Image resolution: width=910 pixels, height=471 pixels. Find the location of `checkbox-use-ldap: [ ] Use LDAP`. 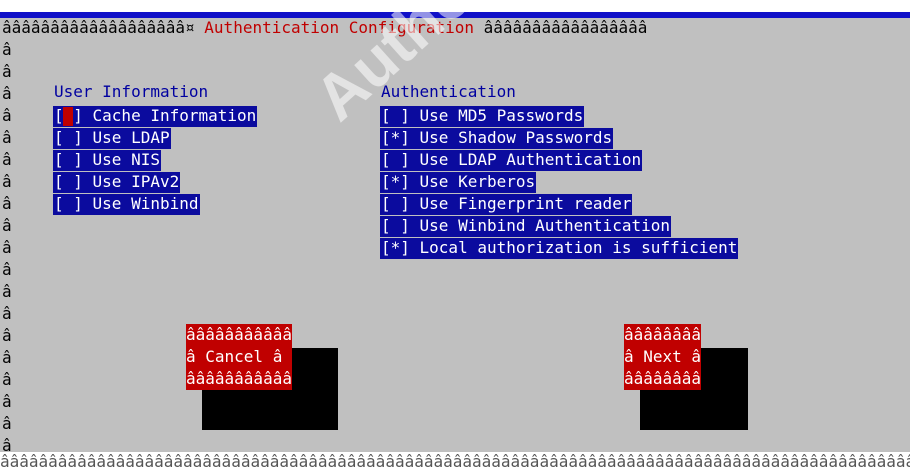

checkbox-use-ldap: [ ] Use LDAP is located at coordinates (112, 138).